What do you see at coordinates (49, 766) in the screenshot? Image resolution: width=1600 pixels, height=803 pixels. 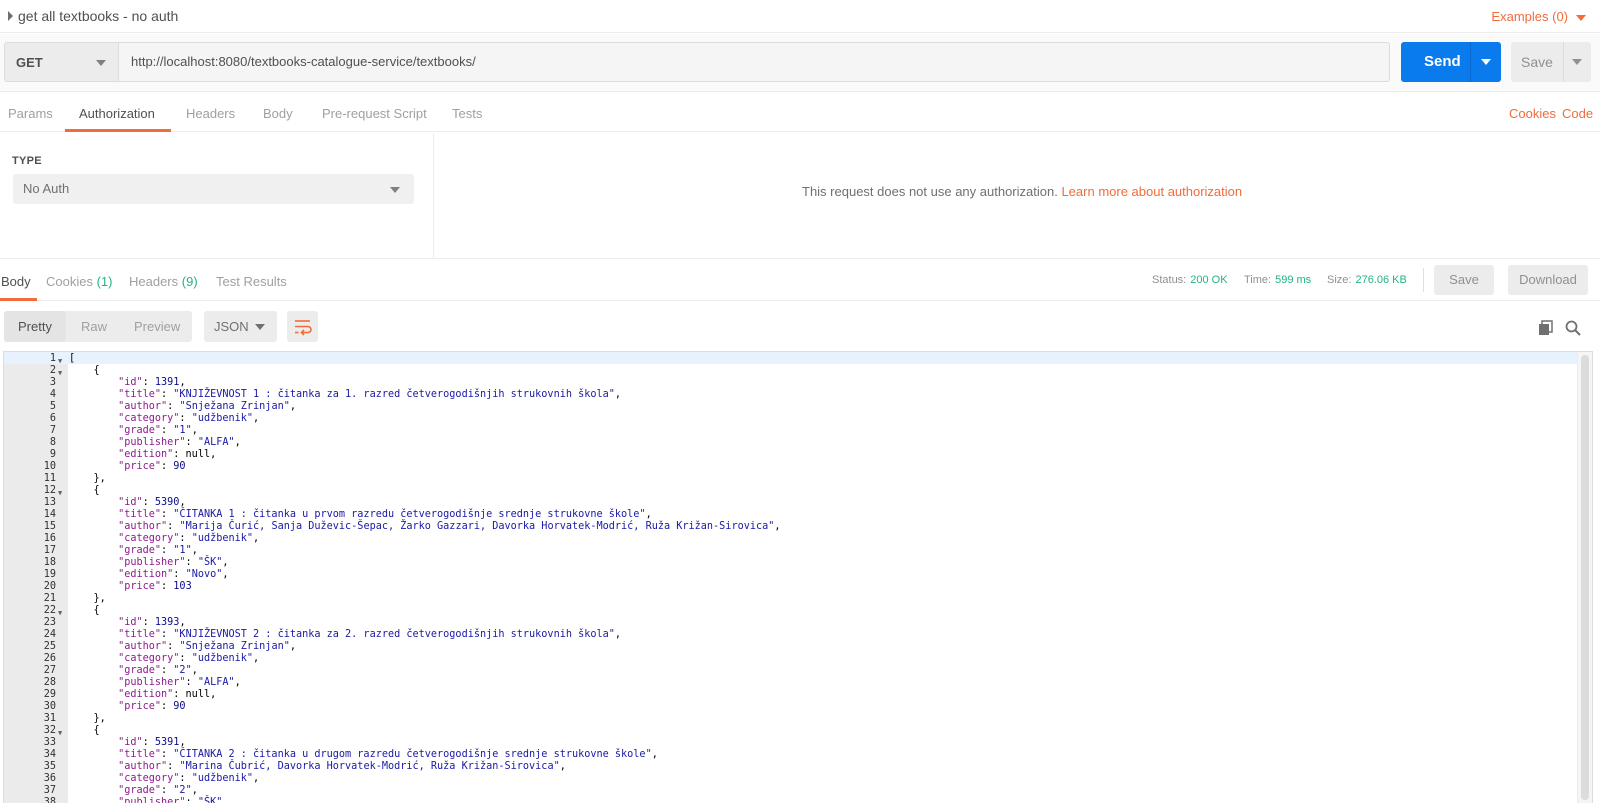 I see `line-number: 35` at bounding box center [49, 766].